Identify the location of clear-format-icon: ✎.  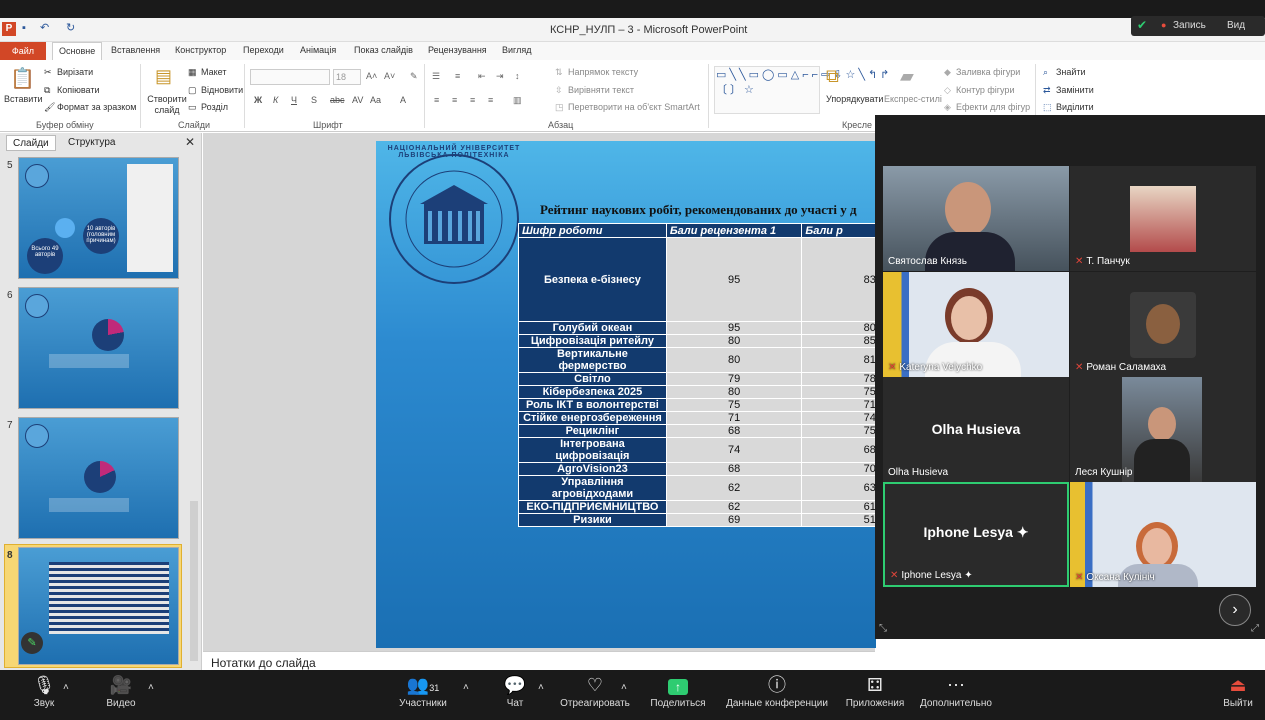
(414, 76).